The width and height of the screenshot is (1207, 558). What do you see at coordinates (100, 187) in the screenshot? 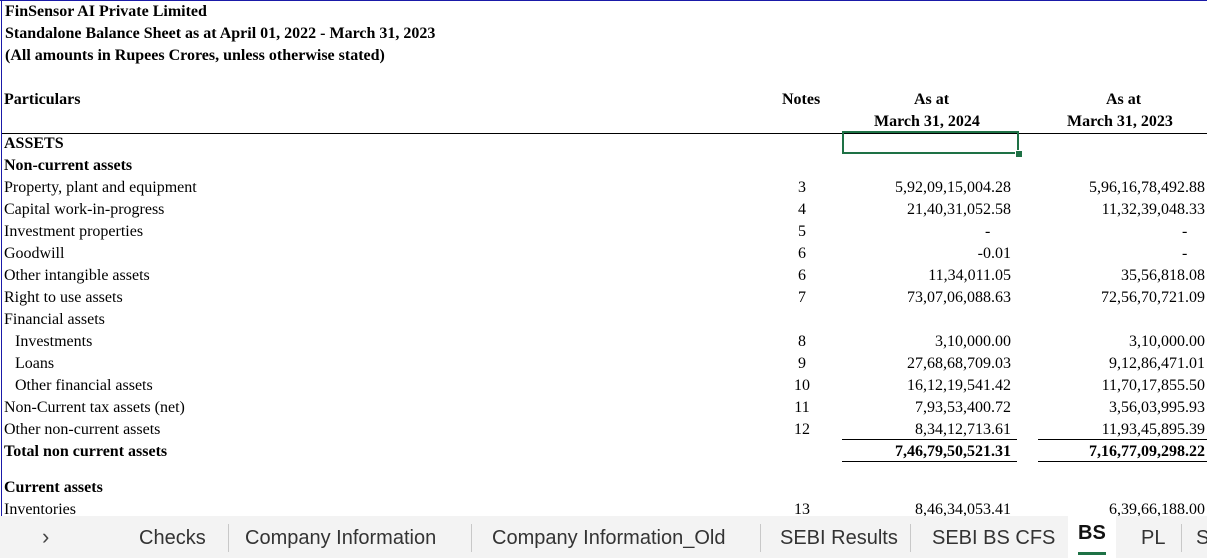
I see `row-label: Property, plant and equipment` at bounding box center [100, 187].